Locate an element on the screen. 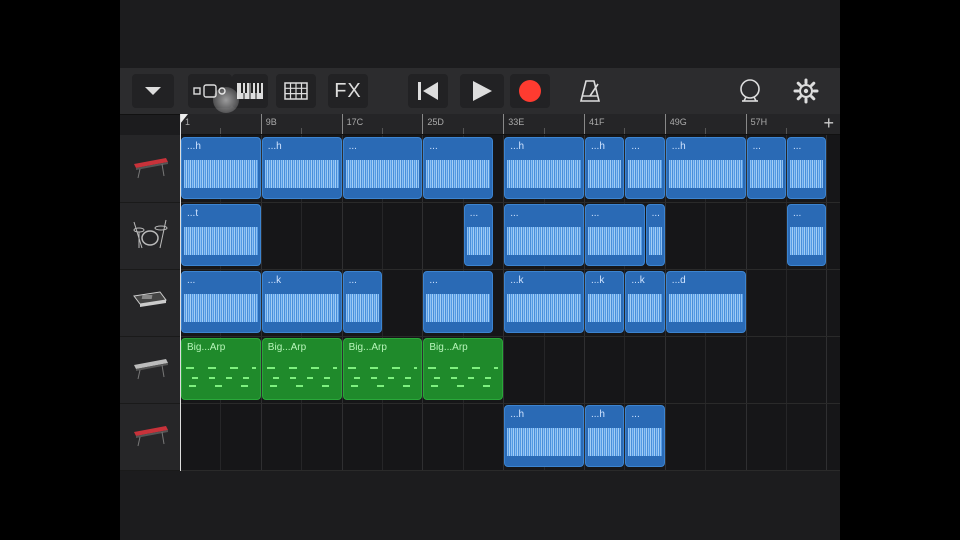 The image size is (960, 540). settings-button is located at coordinates (806, 91).